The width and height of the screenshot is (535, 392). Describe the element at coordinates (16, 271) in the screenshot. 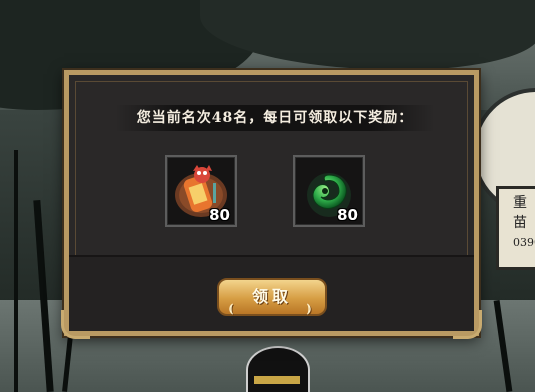

I see `bamboo-stalk` at that location.